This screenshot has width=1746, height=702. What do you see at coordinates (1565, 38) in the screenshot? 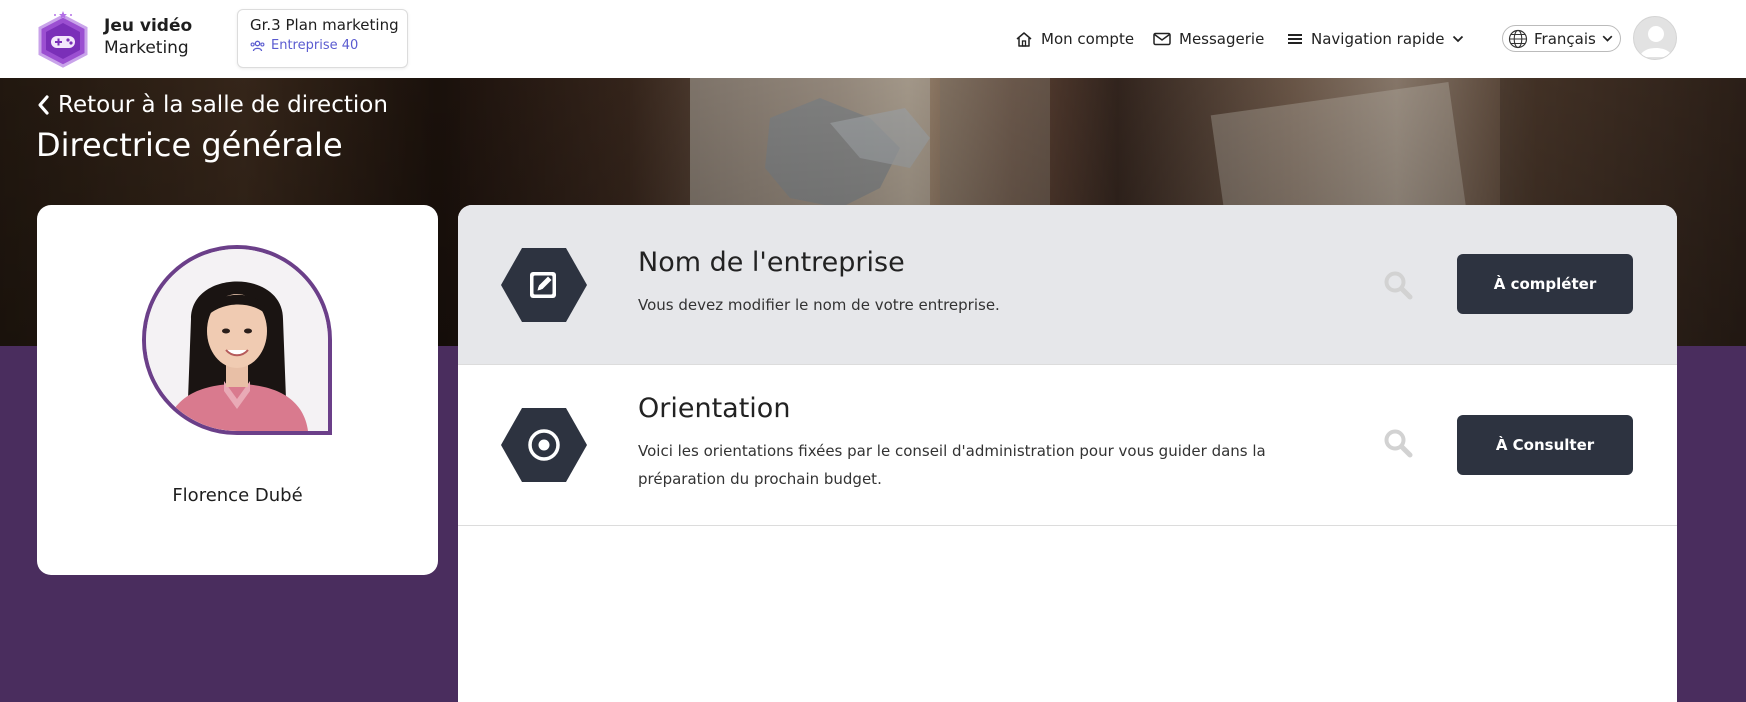
I see `language-label: Français` at bounding box center [1565, 38].